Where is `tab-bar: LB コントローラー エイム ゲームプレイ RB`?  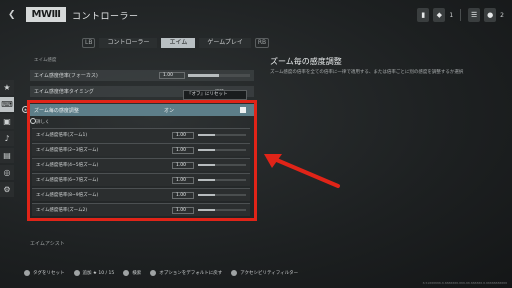 tab-bar: LB コントローラー エイム ゲームプレイ RB is located at coordinates (176, 43).